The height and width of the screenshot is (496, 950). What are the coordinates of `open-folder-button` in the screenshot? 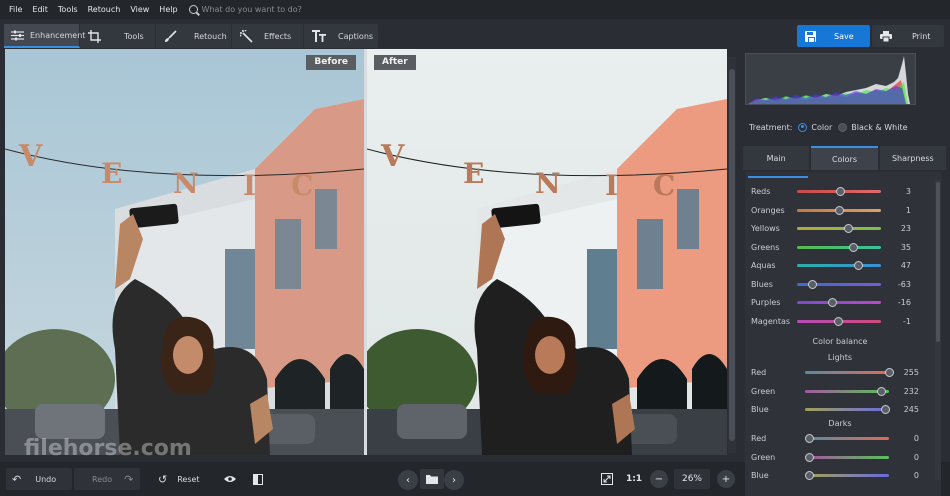 It's located at (432, 479).